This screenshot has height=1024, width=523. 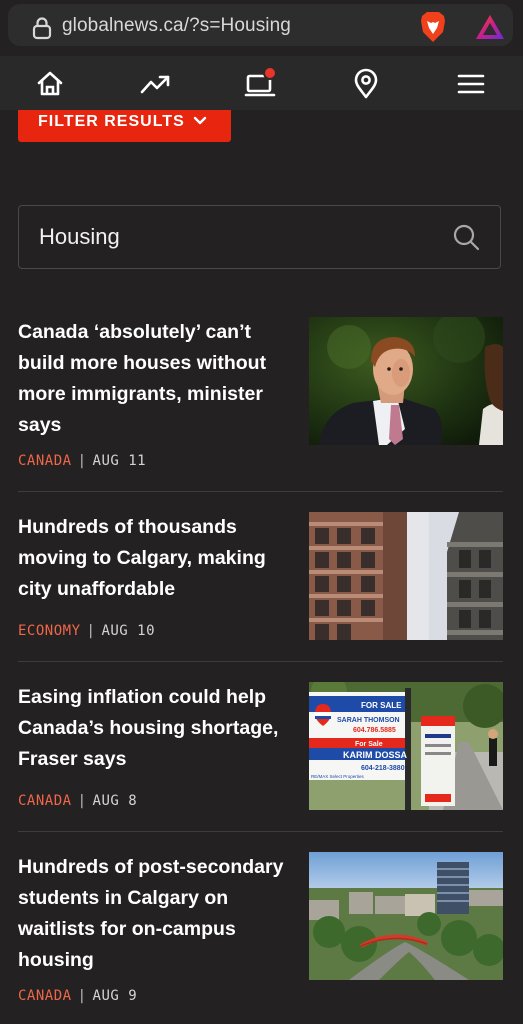 I want to click on brave-rewards-icon, so click(x=490, y=27).